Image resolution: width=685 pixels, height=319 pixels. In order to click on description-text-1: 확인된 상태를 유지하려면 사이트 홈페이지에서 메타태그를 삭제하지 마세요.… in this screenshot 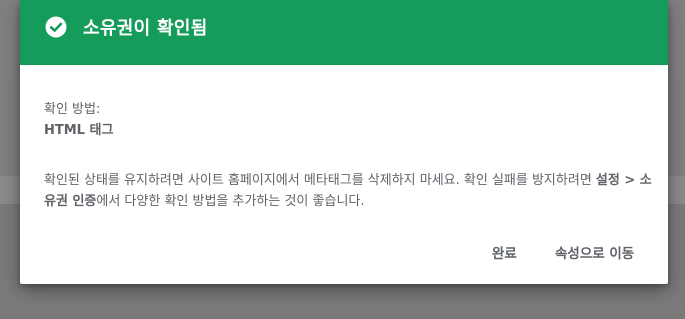, I will do `click(320, 180)`.